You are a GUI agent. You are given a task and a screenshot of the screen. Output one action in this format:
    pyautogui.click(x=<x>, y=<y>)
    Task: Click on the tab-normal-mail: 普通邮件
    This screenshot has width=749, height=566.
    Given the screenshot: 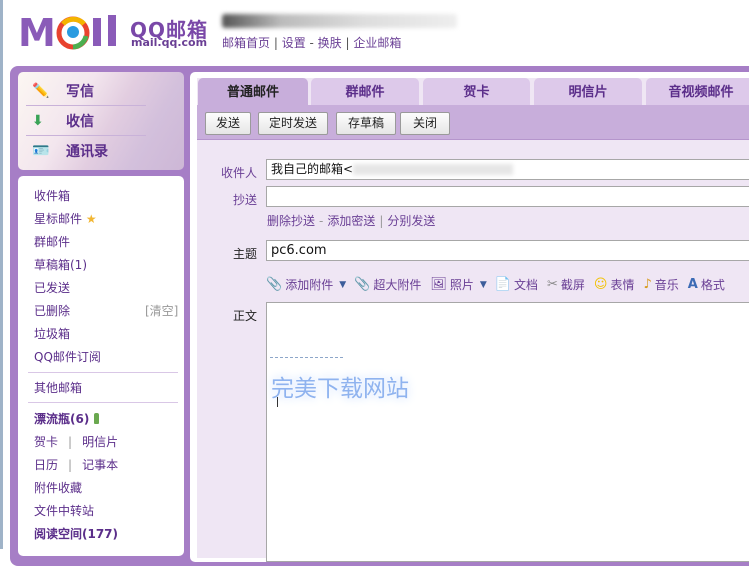 What is the action you would take?
    pyautogui.click(x=253, y=91)
    